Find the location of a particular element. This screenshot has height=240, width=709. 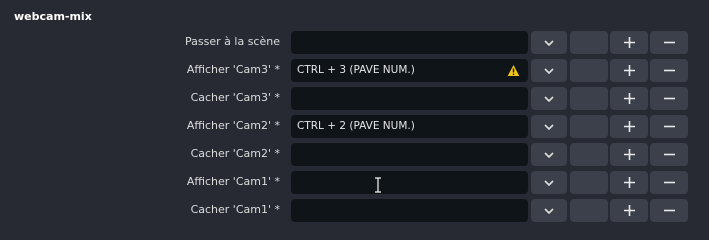

hotkey-row: Cacher 'Cam2' * is located at coordinates (354, 157).